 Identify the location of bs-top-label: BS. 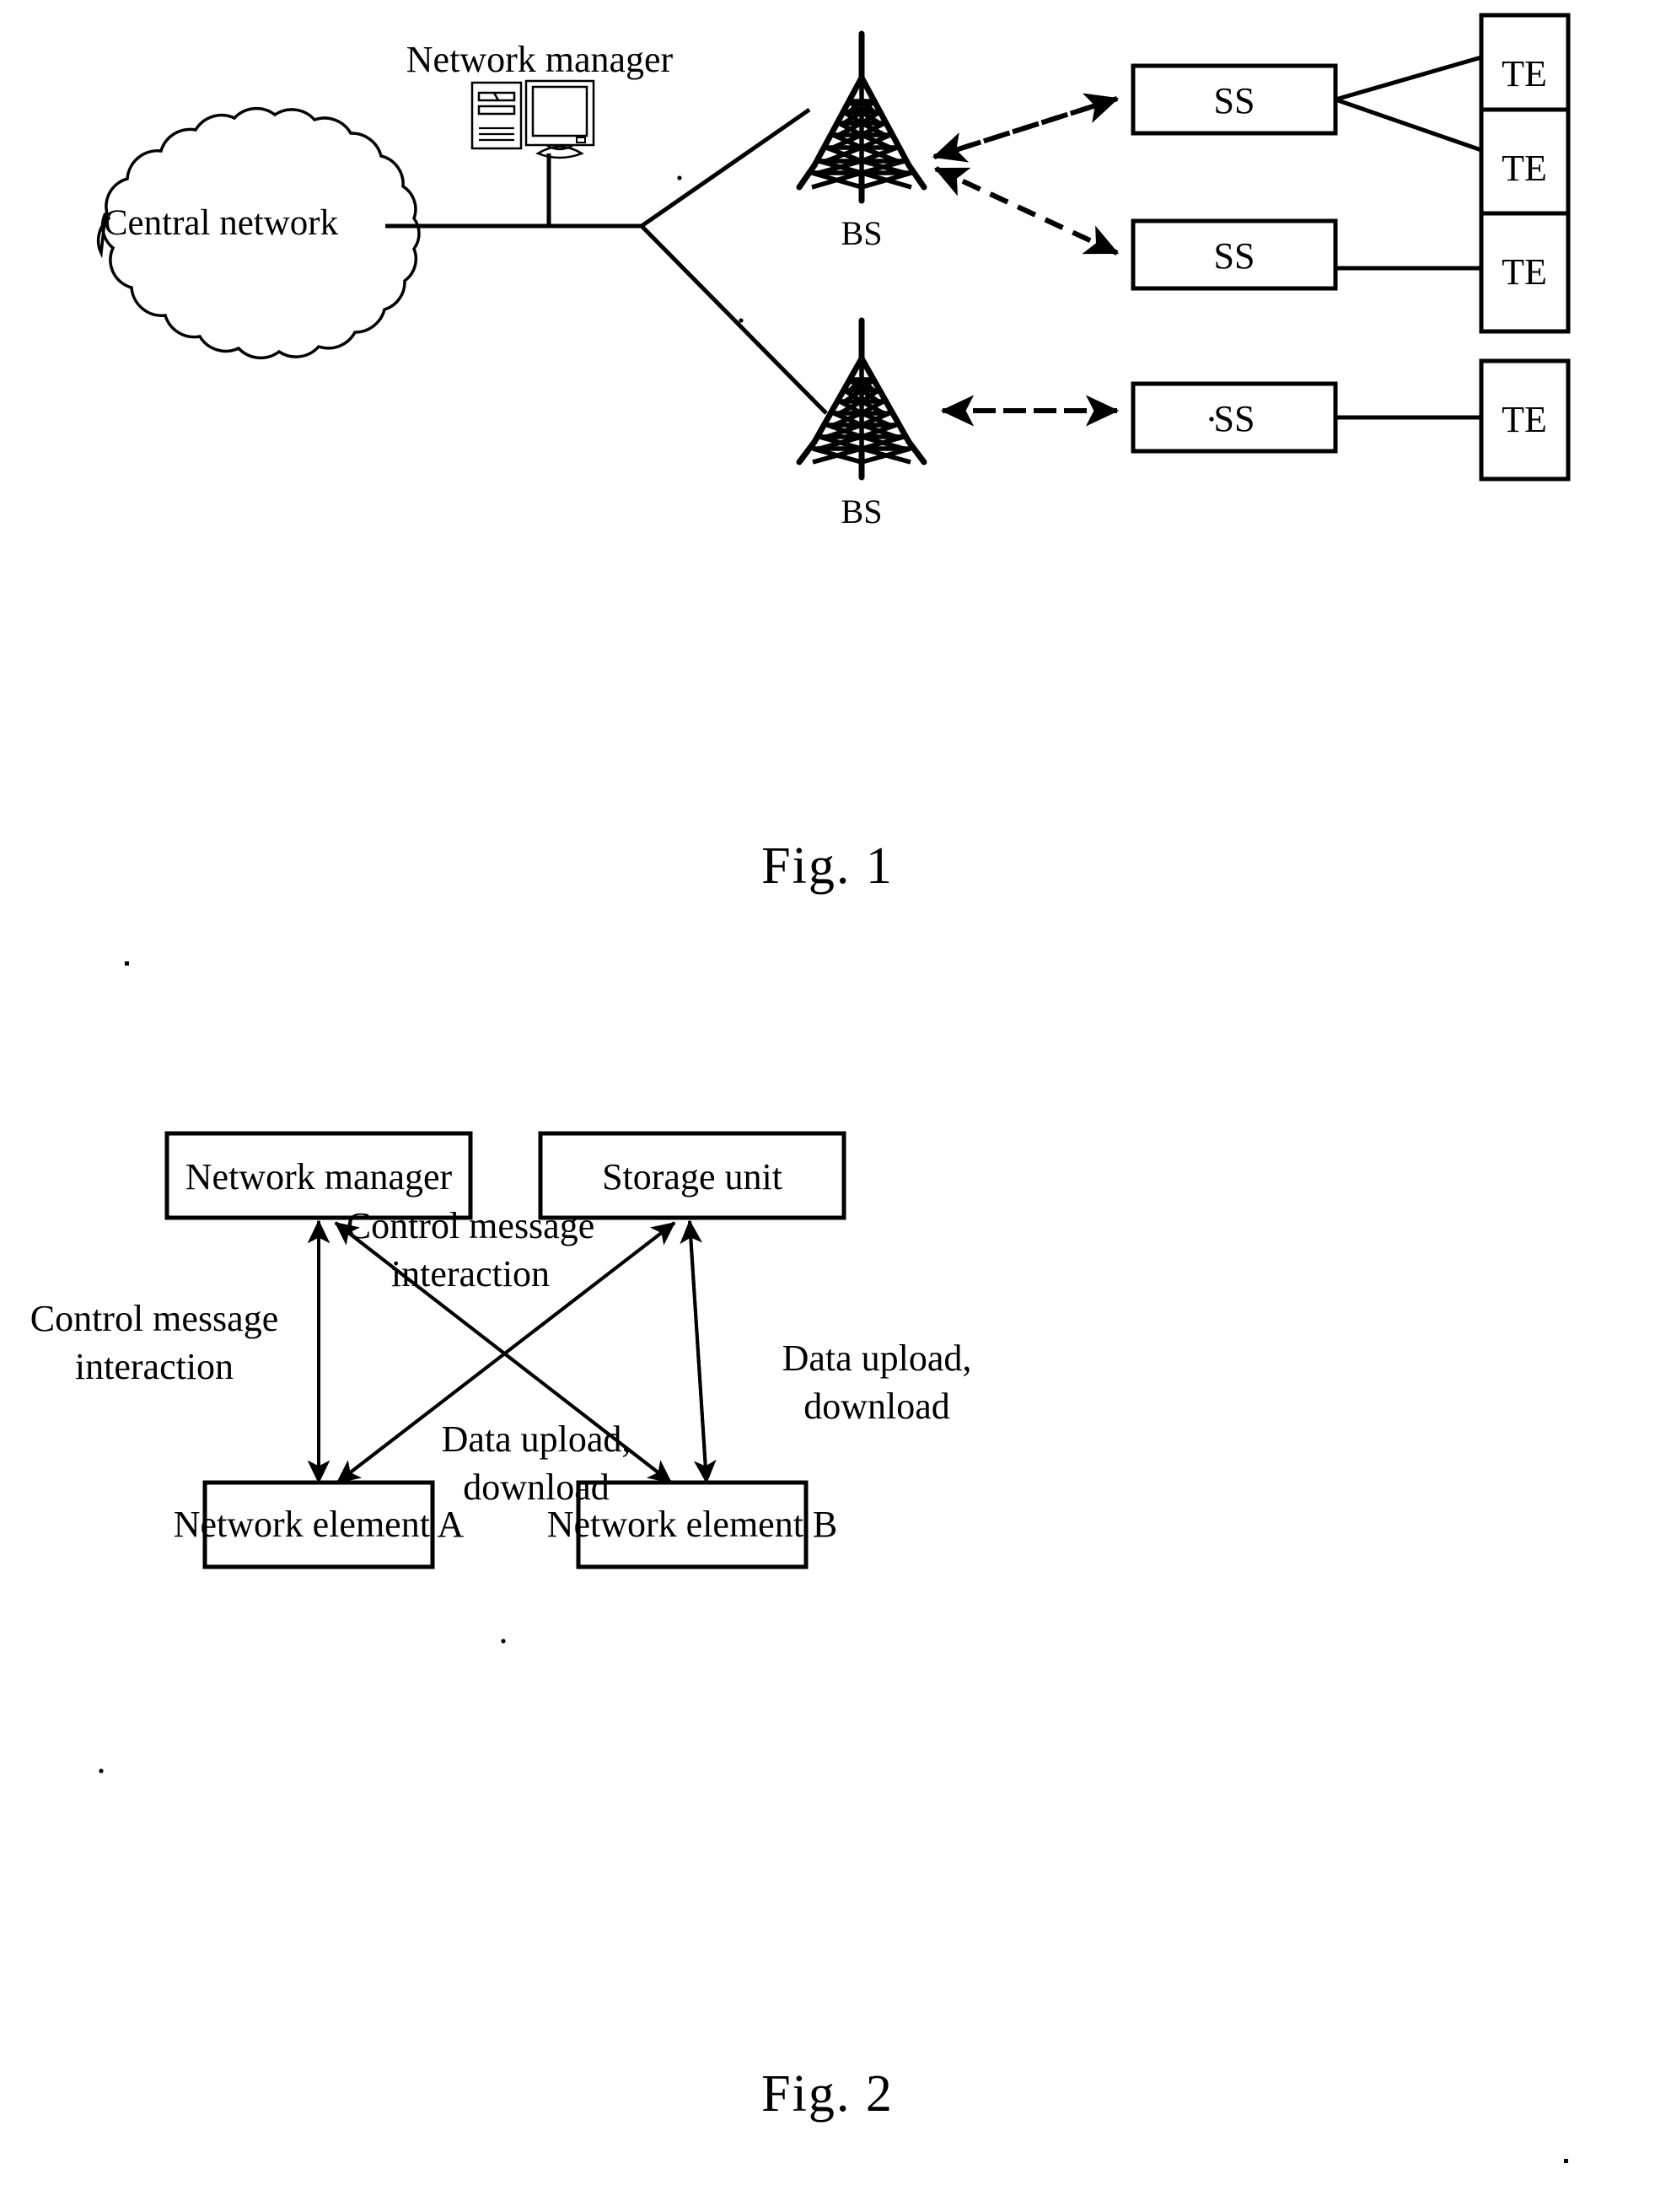
(862, 233).